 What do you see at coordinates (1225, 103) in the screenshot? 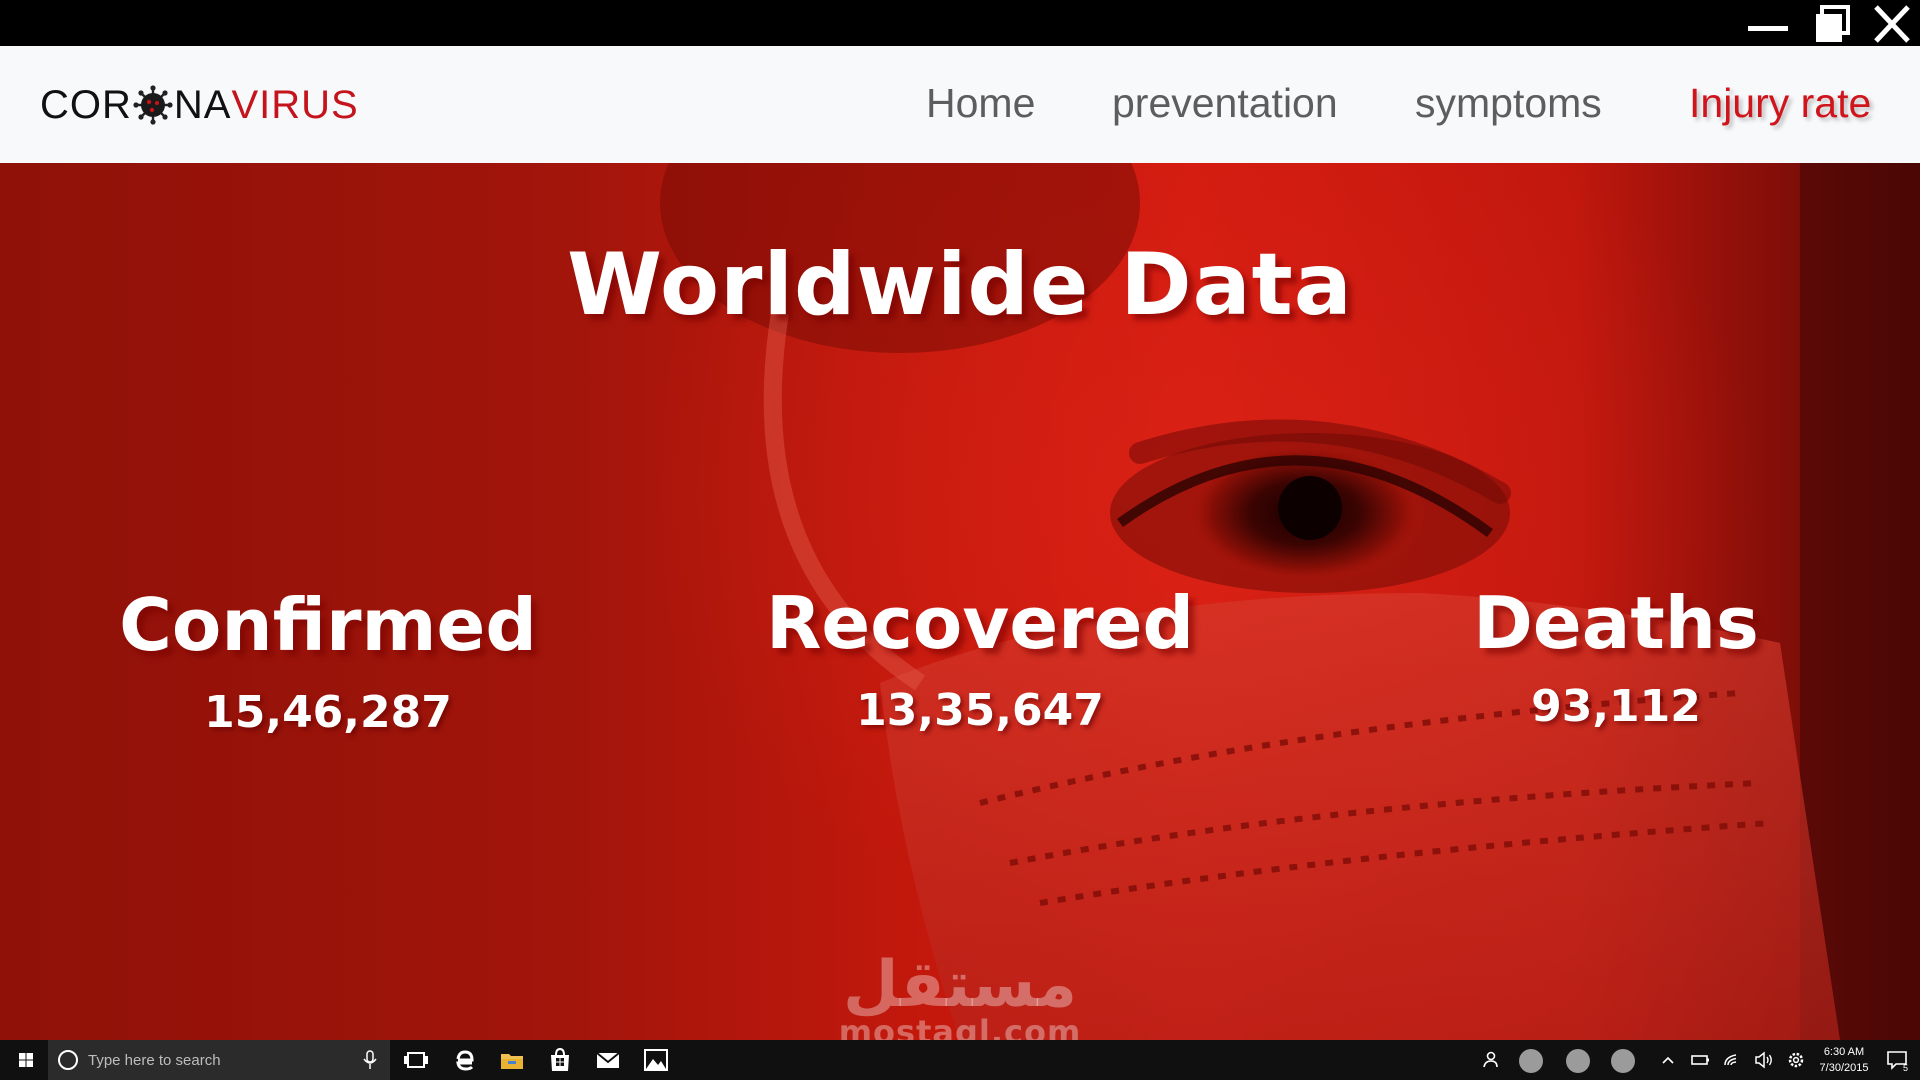
I see `nav-item-preventation: preventation` at bounding box center [1225, 103].